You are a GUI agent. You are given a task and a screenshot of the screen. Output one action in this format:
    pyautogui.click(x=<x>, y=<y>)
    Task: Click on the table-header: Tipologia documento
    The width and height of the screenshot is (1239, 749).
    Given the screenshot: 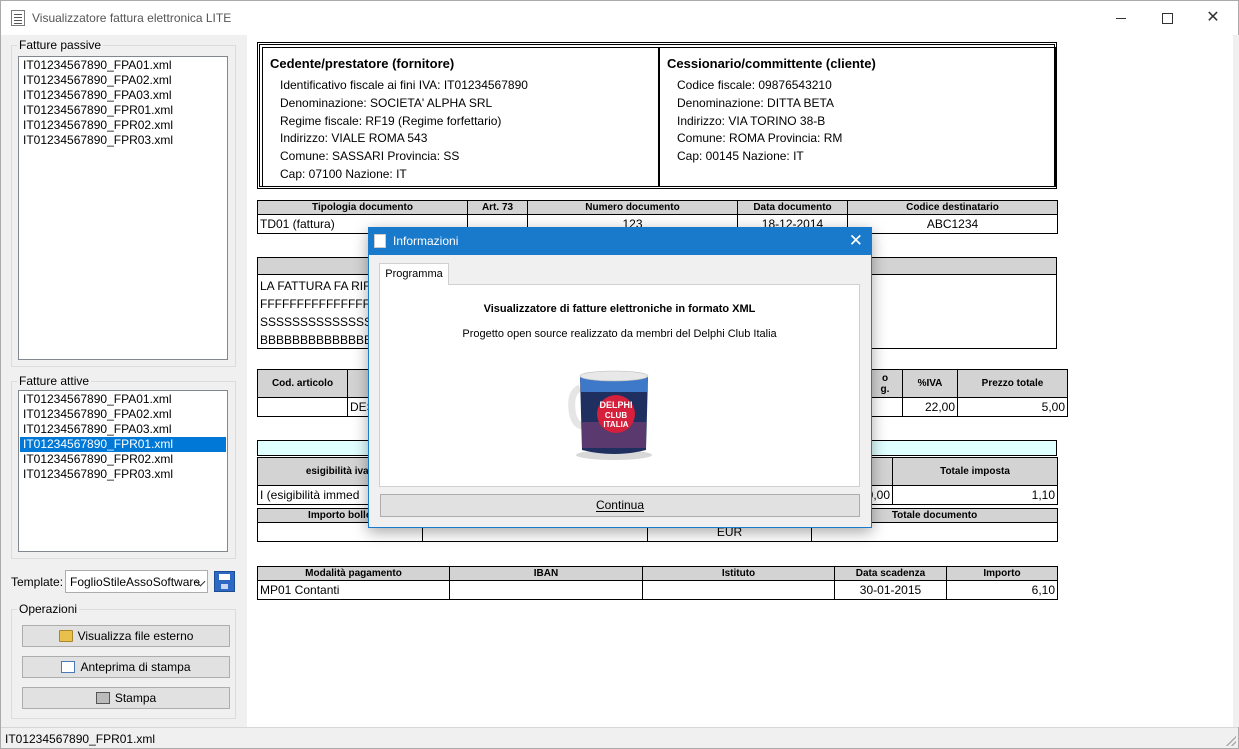 What is the action you would take?
    pyautogui.click(x=362, y=207)
    